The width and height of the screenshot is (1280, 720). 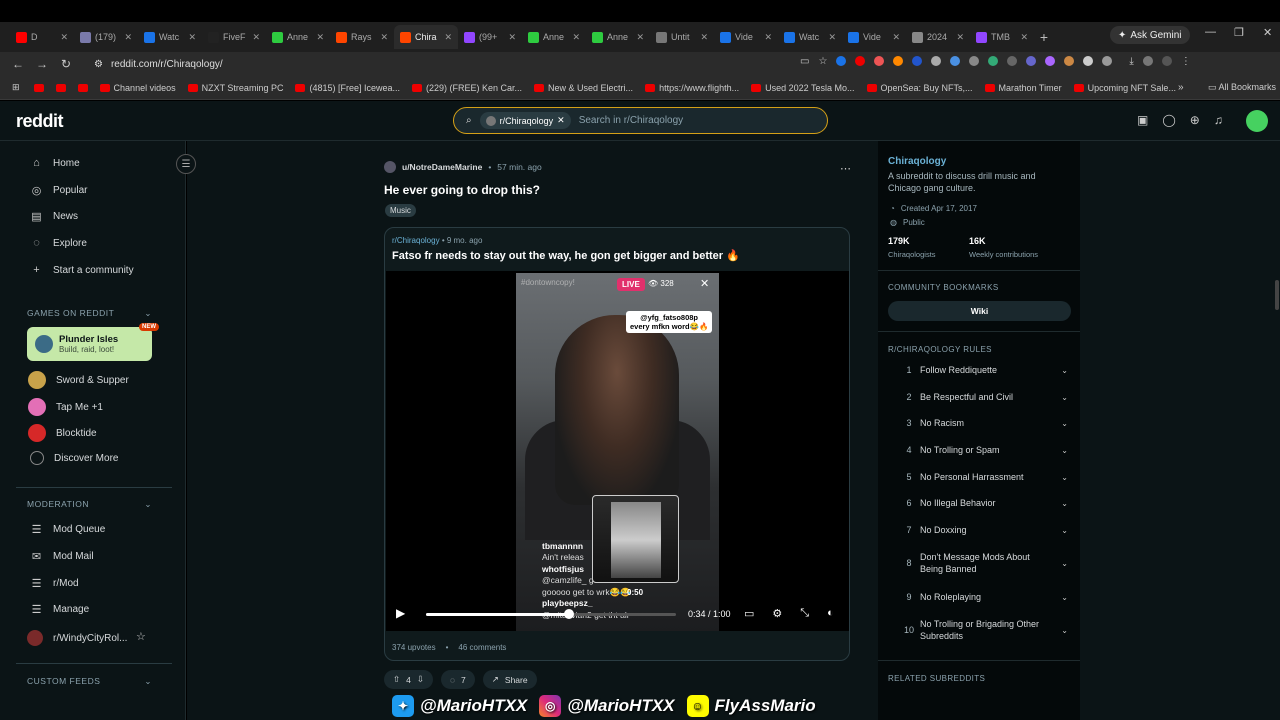 What do you see at coordinates (18, 64) in the screenshot?
I see `back-icon: ←` at bounding box center [18, 64].